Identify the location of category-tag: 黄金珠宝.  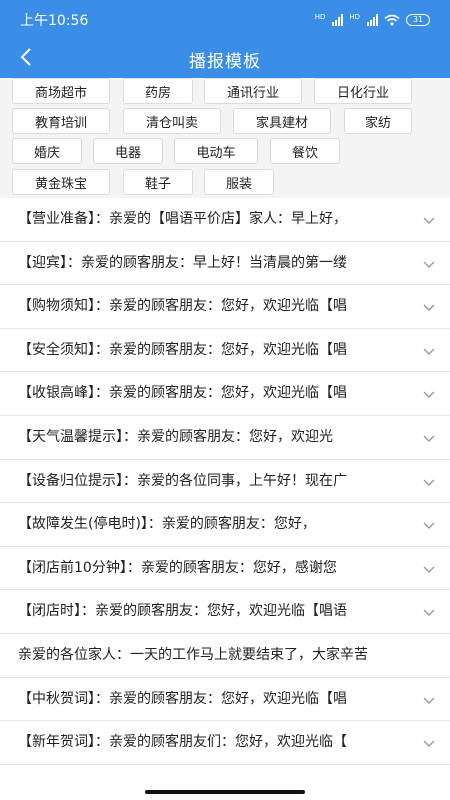
(61, 182).